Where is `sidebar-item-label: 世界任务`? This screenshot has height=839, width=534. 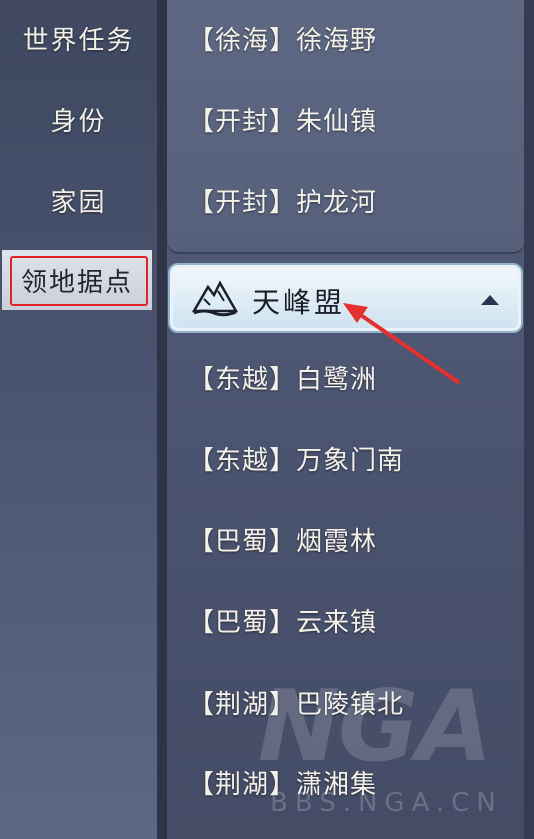 sidebar-item-label: 世界任务 is located at coordinates (78, 40).